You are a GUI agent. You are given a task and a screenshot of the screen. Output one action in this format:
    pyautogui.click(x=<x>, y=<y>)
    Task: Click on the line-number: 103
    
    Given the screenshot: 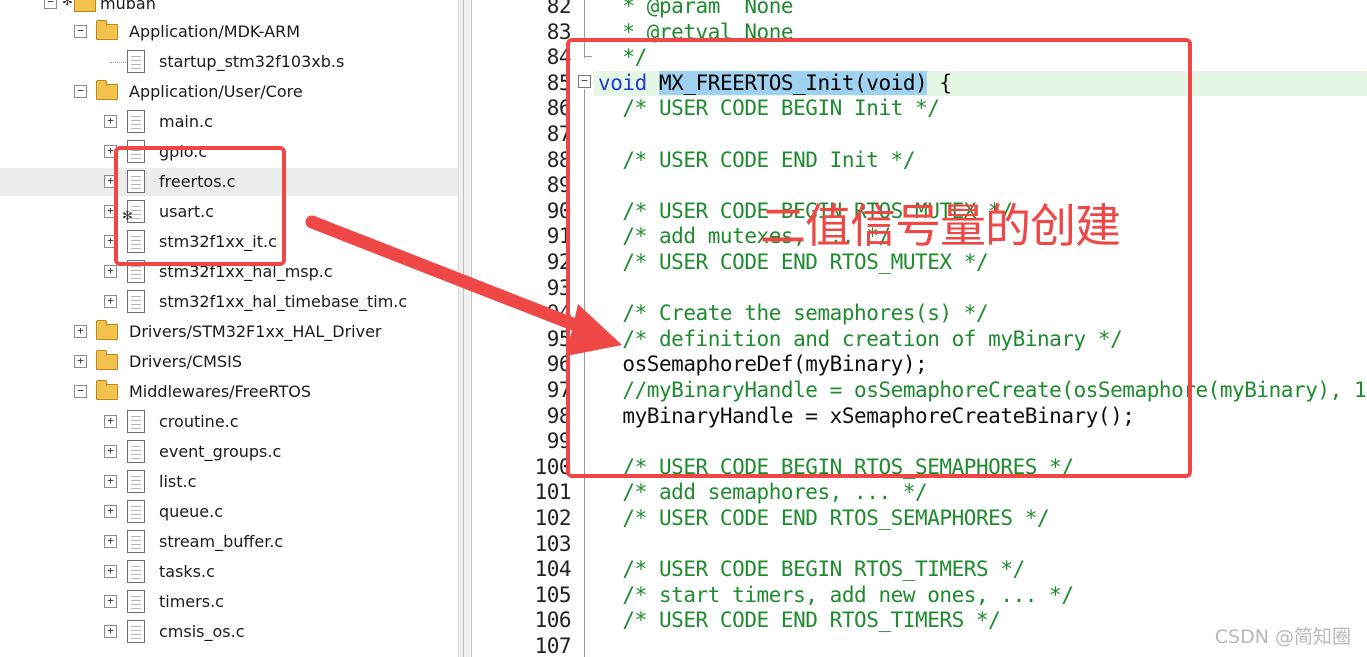 What is the action you would take?
    pyautogui.click(x=553, y=543)
    